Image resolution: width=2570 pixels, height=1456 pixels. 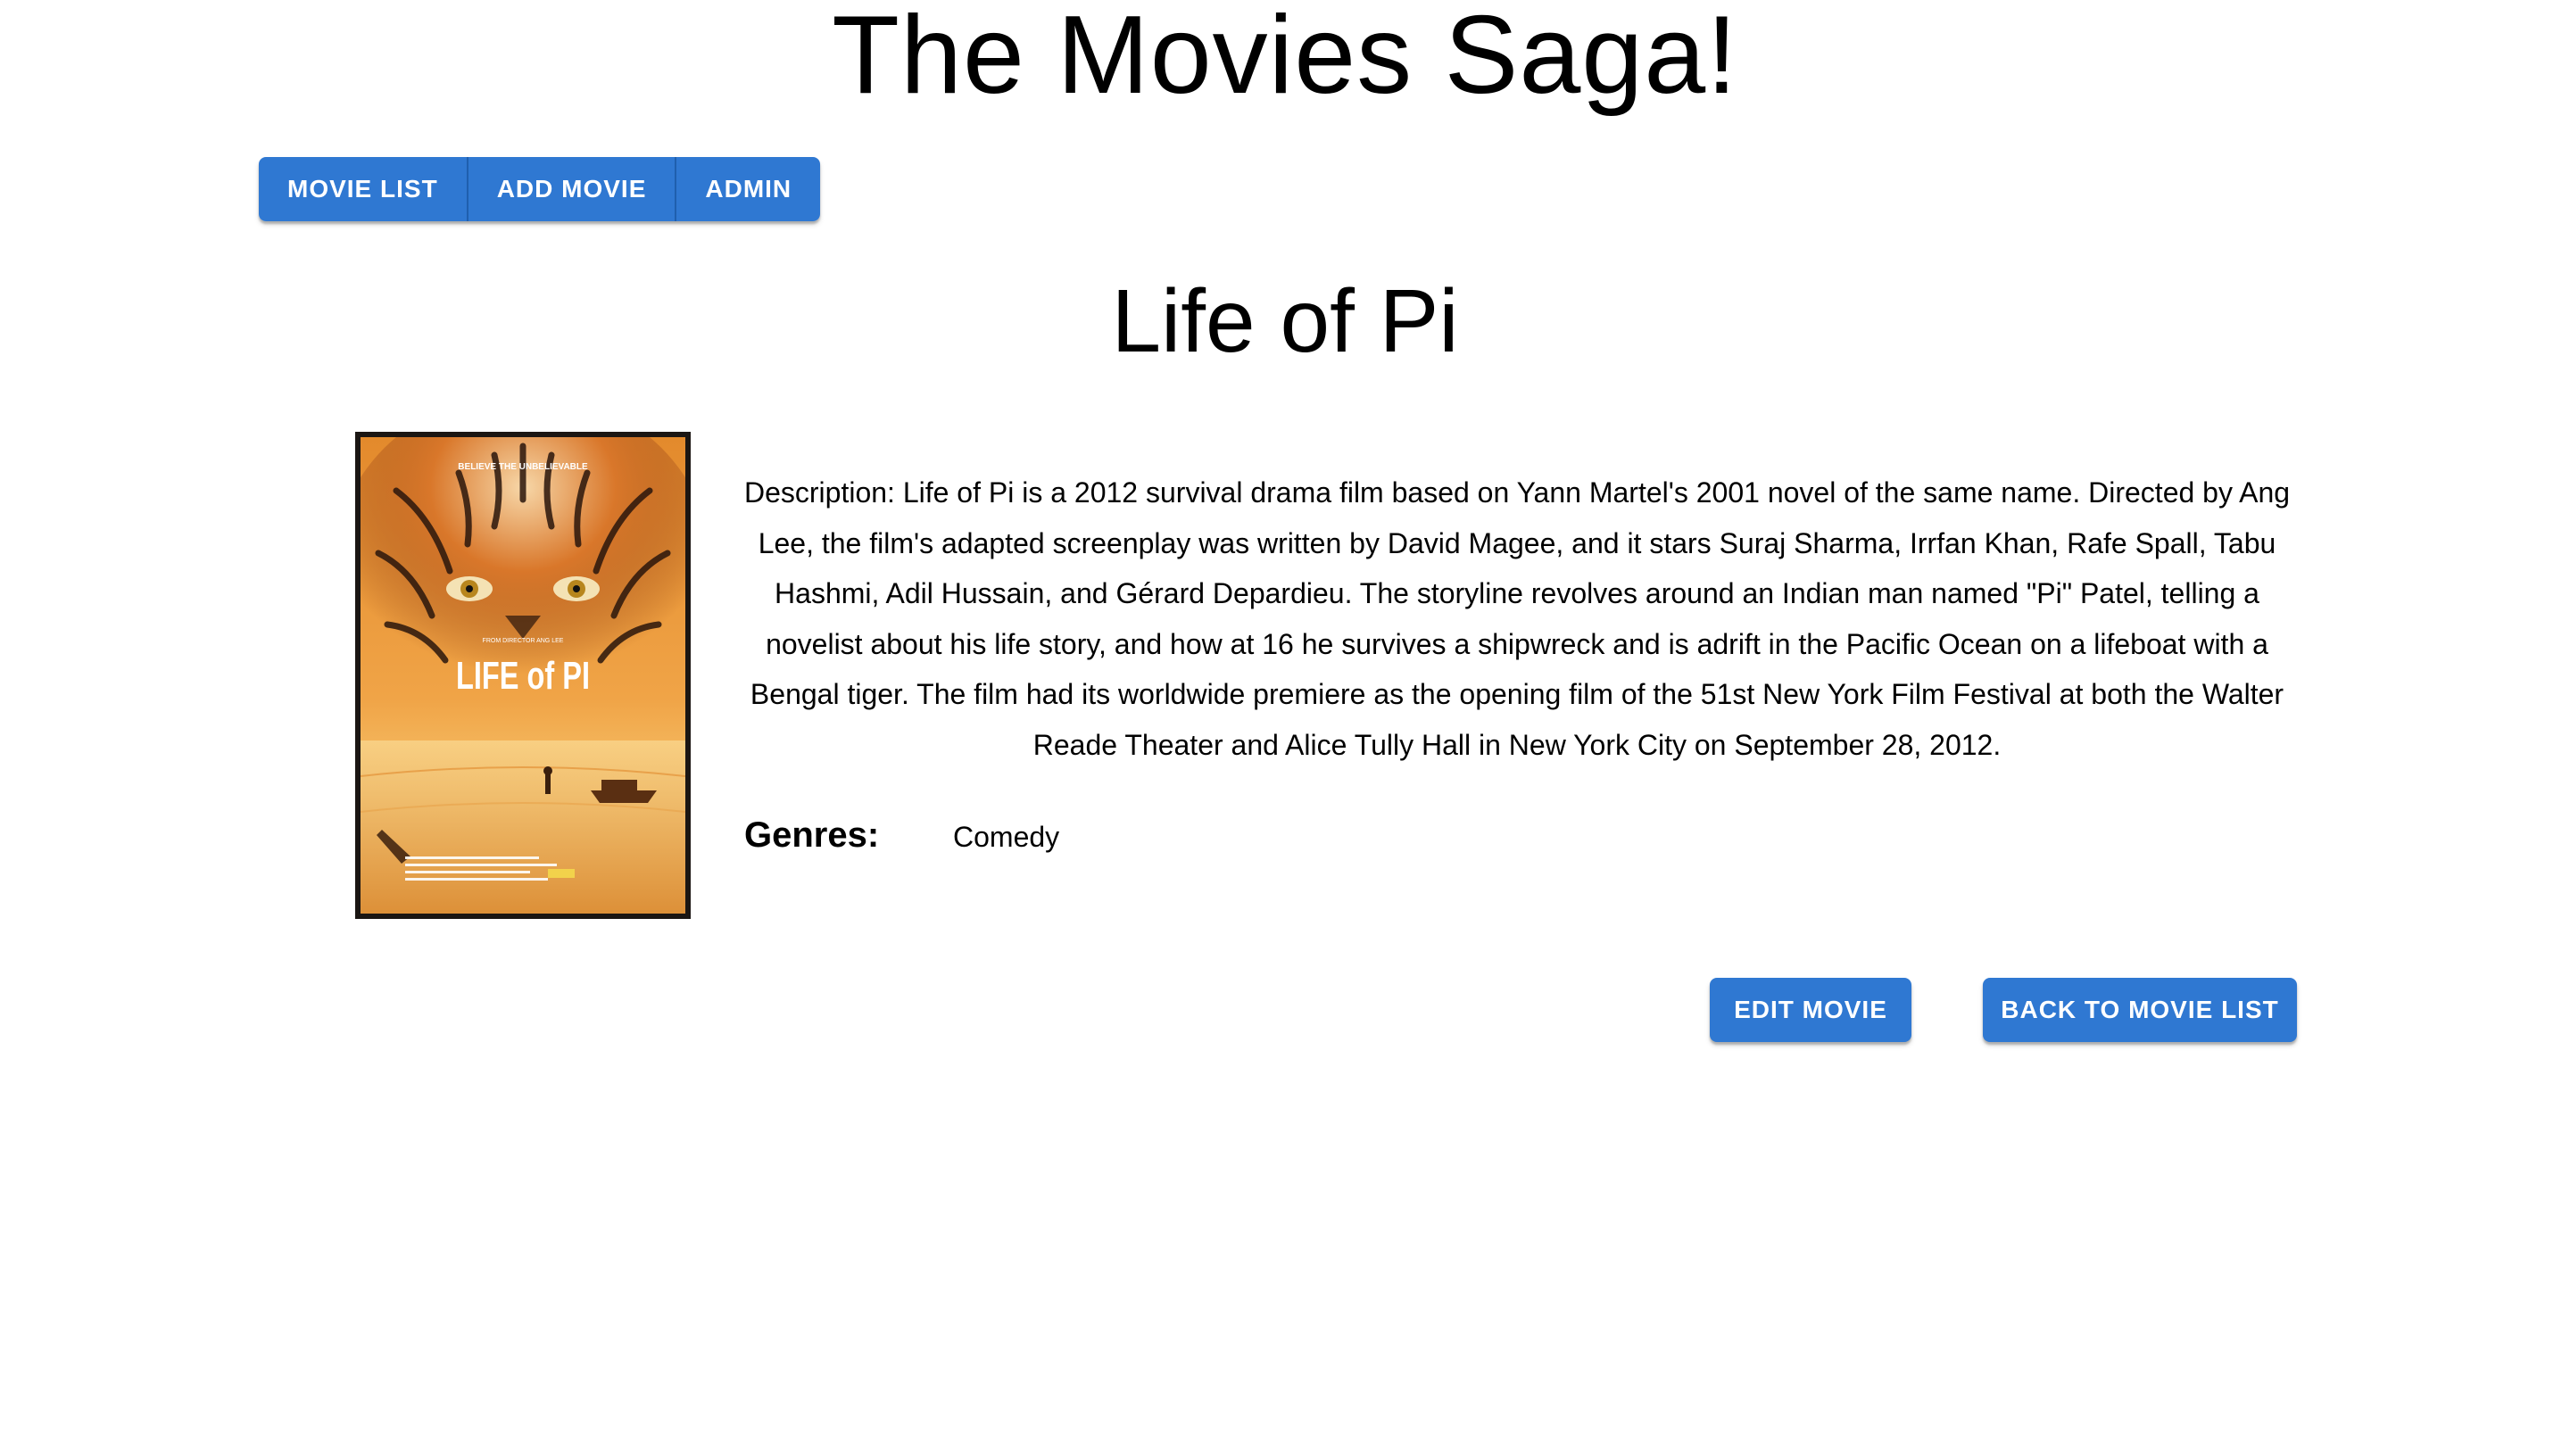 I want to click on nav-add-movie-button: ADD MOVIE, so click(x=571, y=189).